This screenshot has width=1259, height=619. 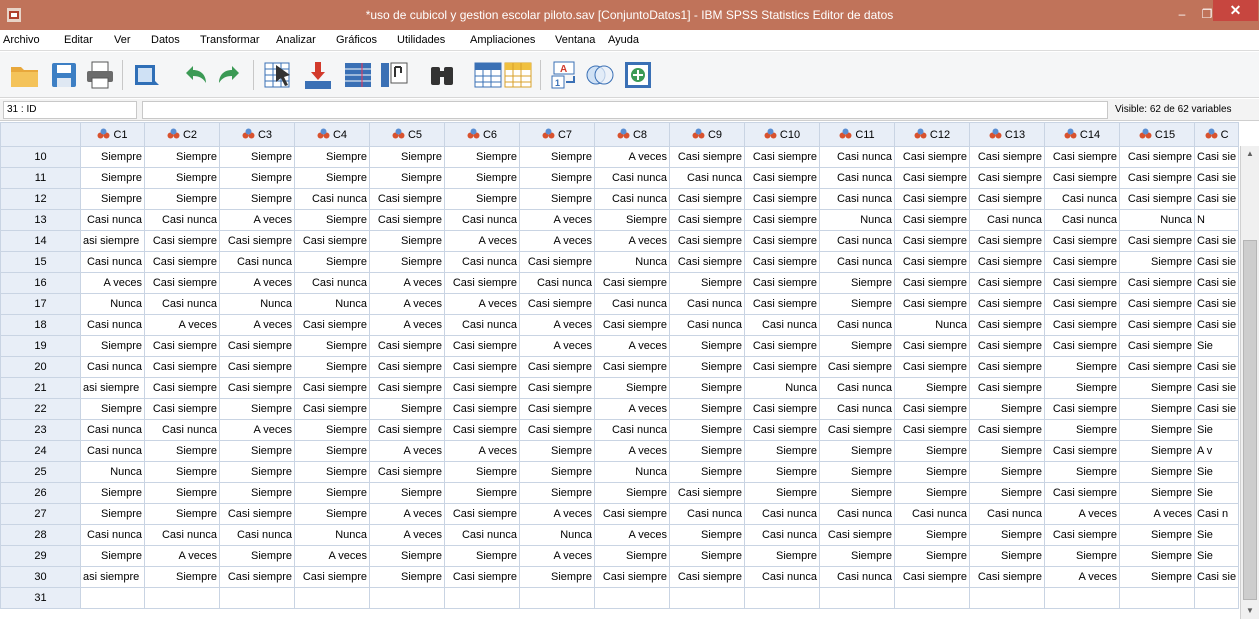 What do you see at coordinates (318, 75) in the screenshot?
I see `go-to-variable-icon` at bounding box center [318, 75].